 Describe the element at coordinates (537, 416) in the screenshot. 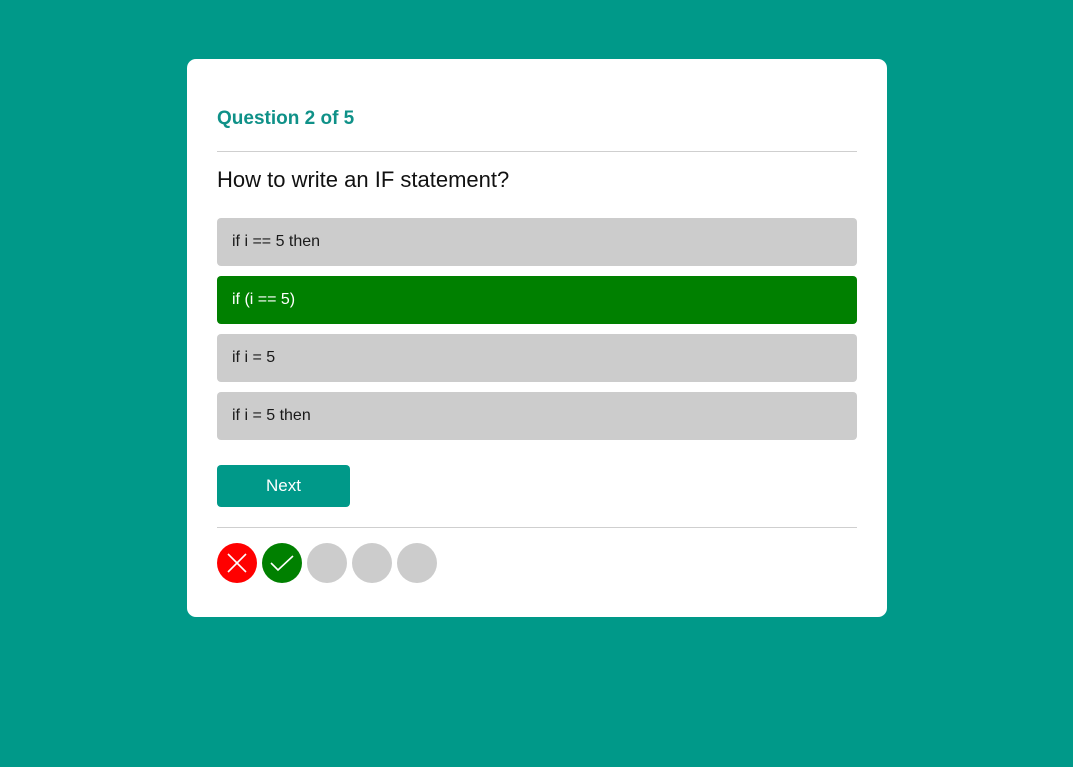

I see `answer-option-4: if i = 5 then` at that location.